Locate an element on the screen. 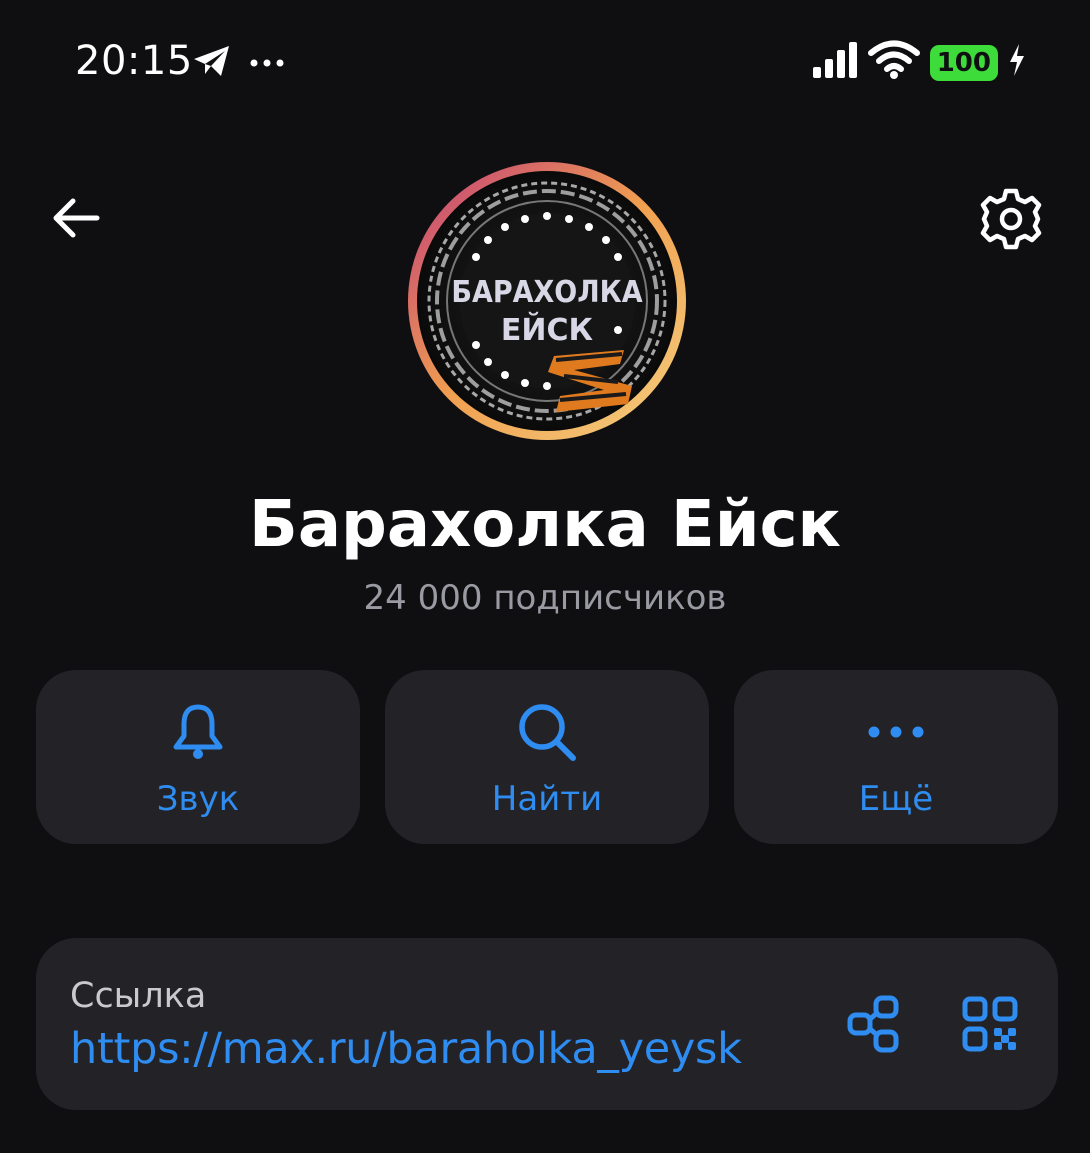 Image resolution: width=1090 pixels, height=1153 pixels. action-buttons: Звук Найти Ещё is located at coordinates (547, 757).